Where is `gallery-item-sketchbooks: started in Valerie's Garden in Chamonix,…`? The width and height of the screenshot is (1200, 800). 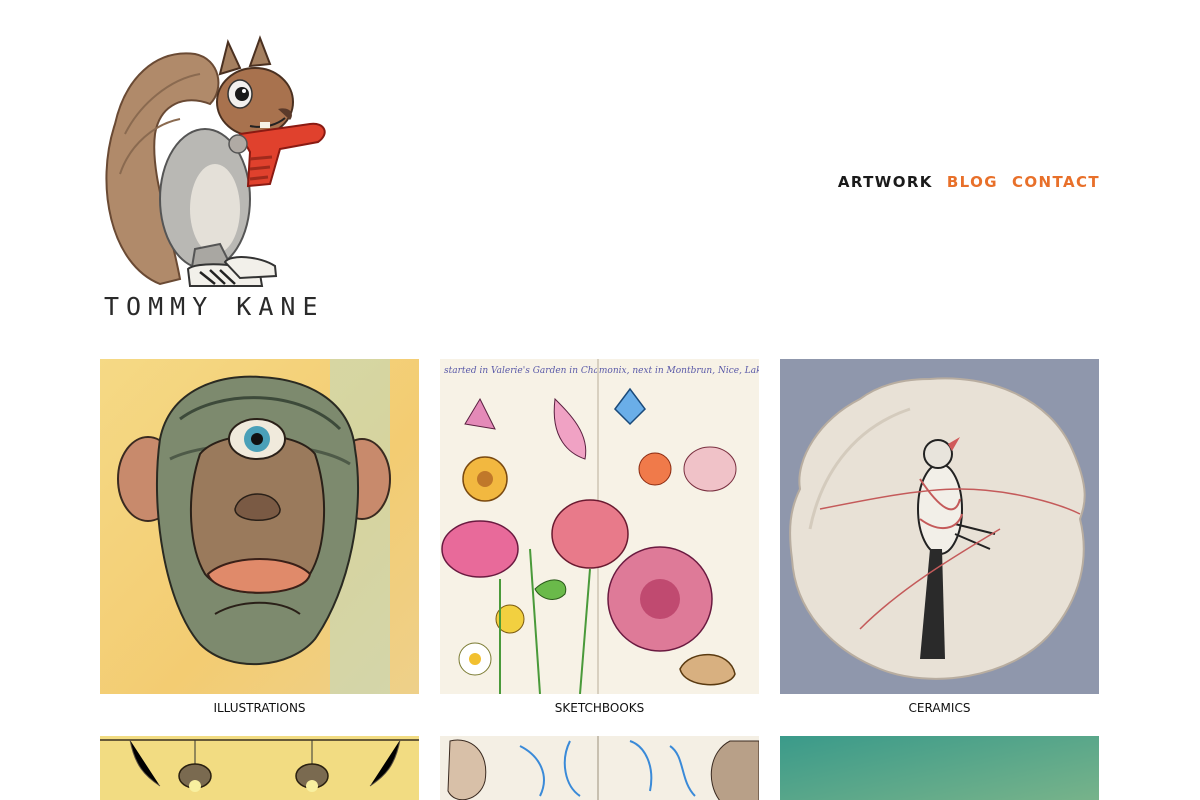
gallery-item-sketchbooks: started in Valerie's Garden in Chamonix,… is located at coordinates (599, 547).